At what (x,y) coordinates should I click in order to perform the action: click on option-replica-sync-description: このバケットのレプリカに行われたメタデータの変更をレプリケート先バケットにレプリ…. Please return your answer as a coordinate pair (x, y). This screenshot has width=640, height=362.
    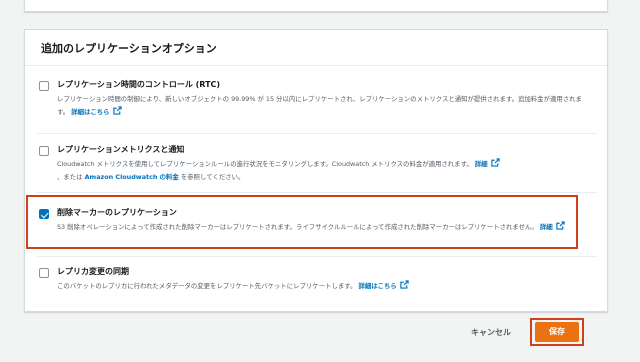
    Looking at the image, I should click on (321, 286).